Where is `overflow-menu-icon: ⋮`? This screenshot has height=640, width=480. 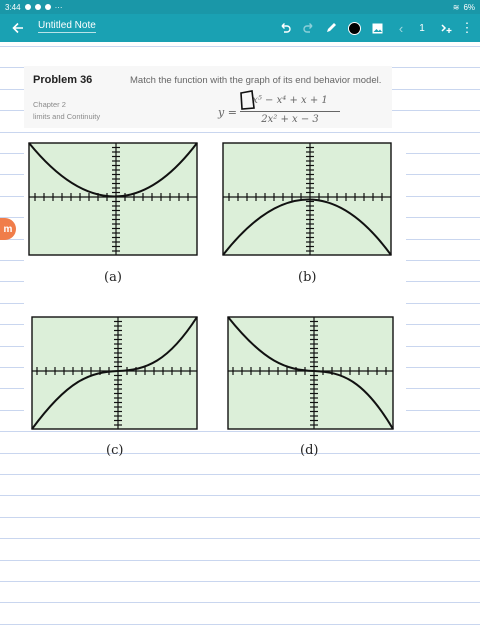 overflow-menu-icon: ⋮ is located at coordinates (467, 28).